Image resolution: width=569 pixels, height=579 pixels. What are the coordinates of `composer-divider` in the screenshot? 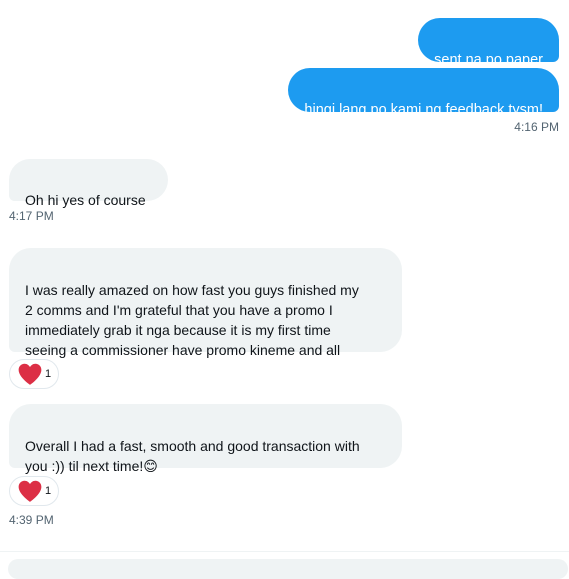 It's located at (284, 551).